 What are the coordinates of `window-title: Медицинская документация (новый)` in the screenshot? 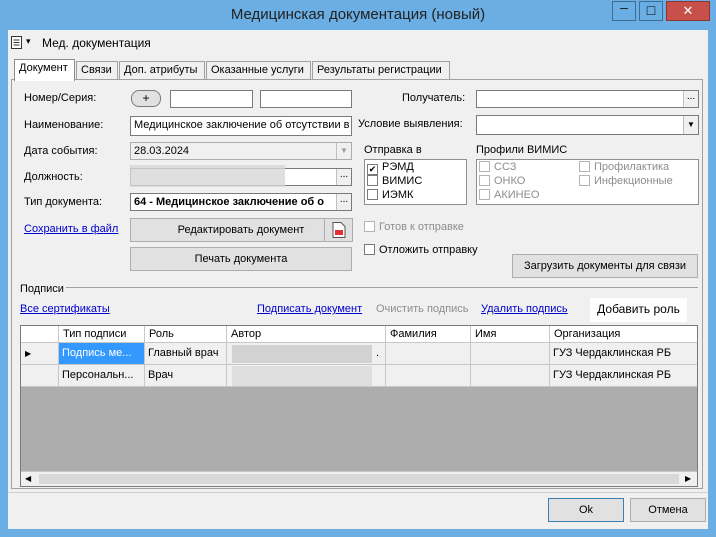 It's located at (358, 14).